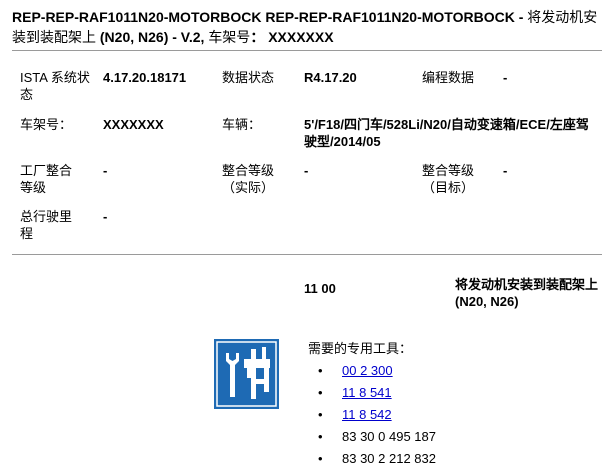  What do you see at coordinates (46, 225) in the screenshot?
I see `mileage-label: 总行驶里程` at bounding box center [46, 225].